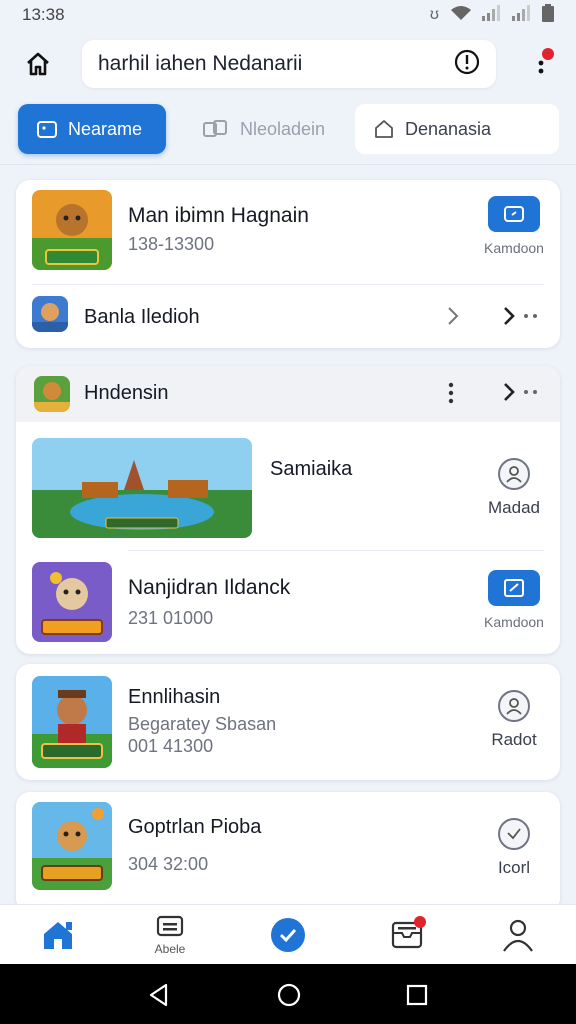 This screenshot has height=1024, width=576. I want to click on check-circle-icon, so click(288, 935).